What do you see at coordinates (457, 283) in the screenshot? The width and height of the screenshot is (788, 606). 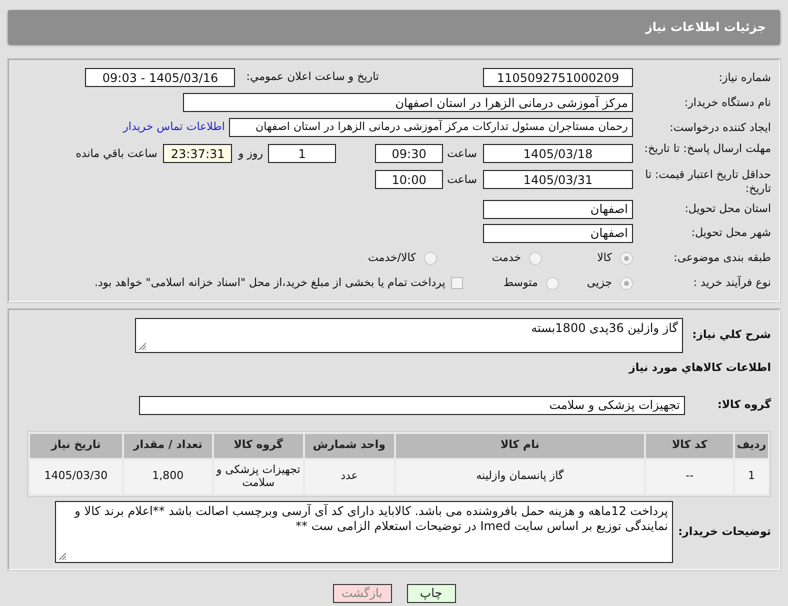 I see `checkbox` at bounding box center [457, 283].